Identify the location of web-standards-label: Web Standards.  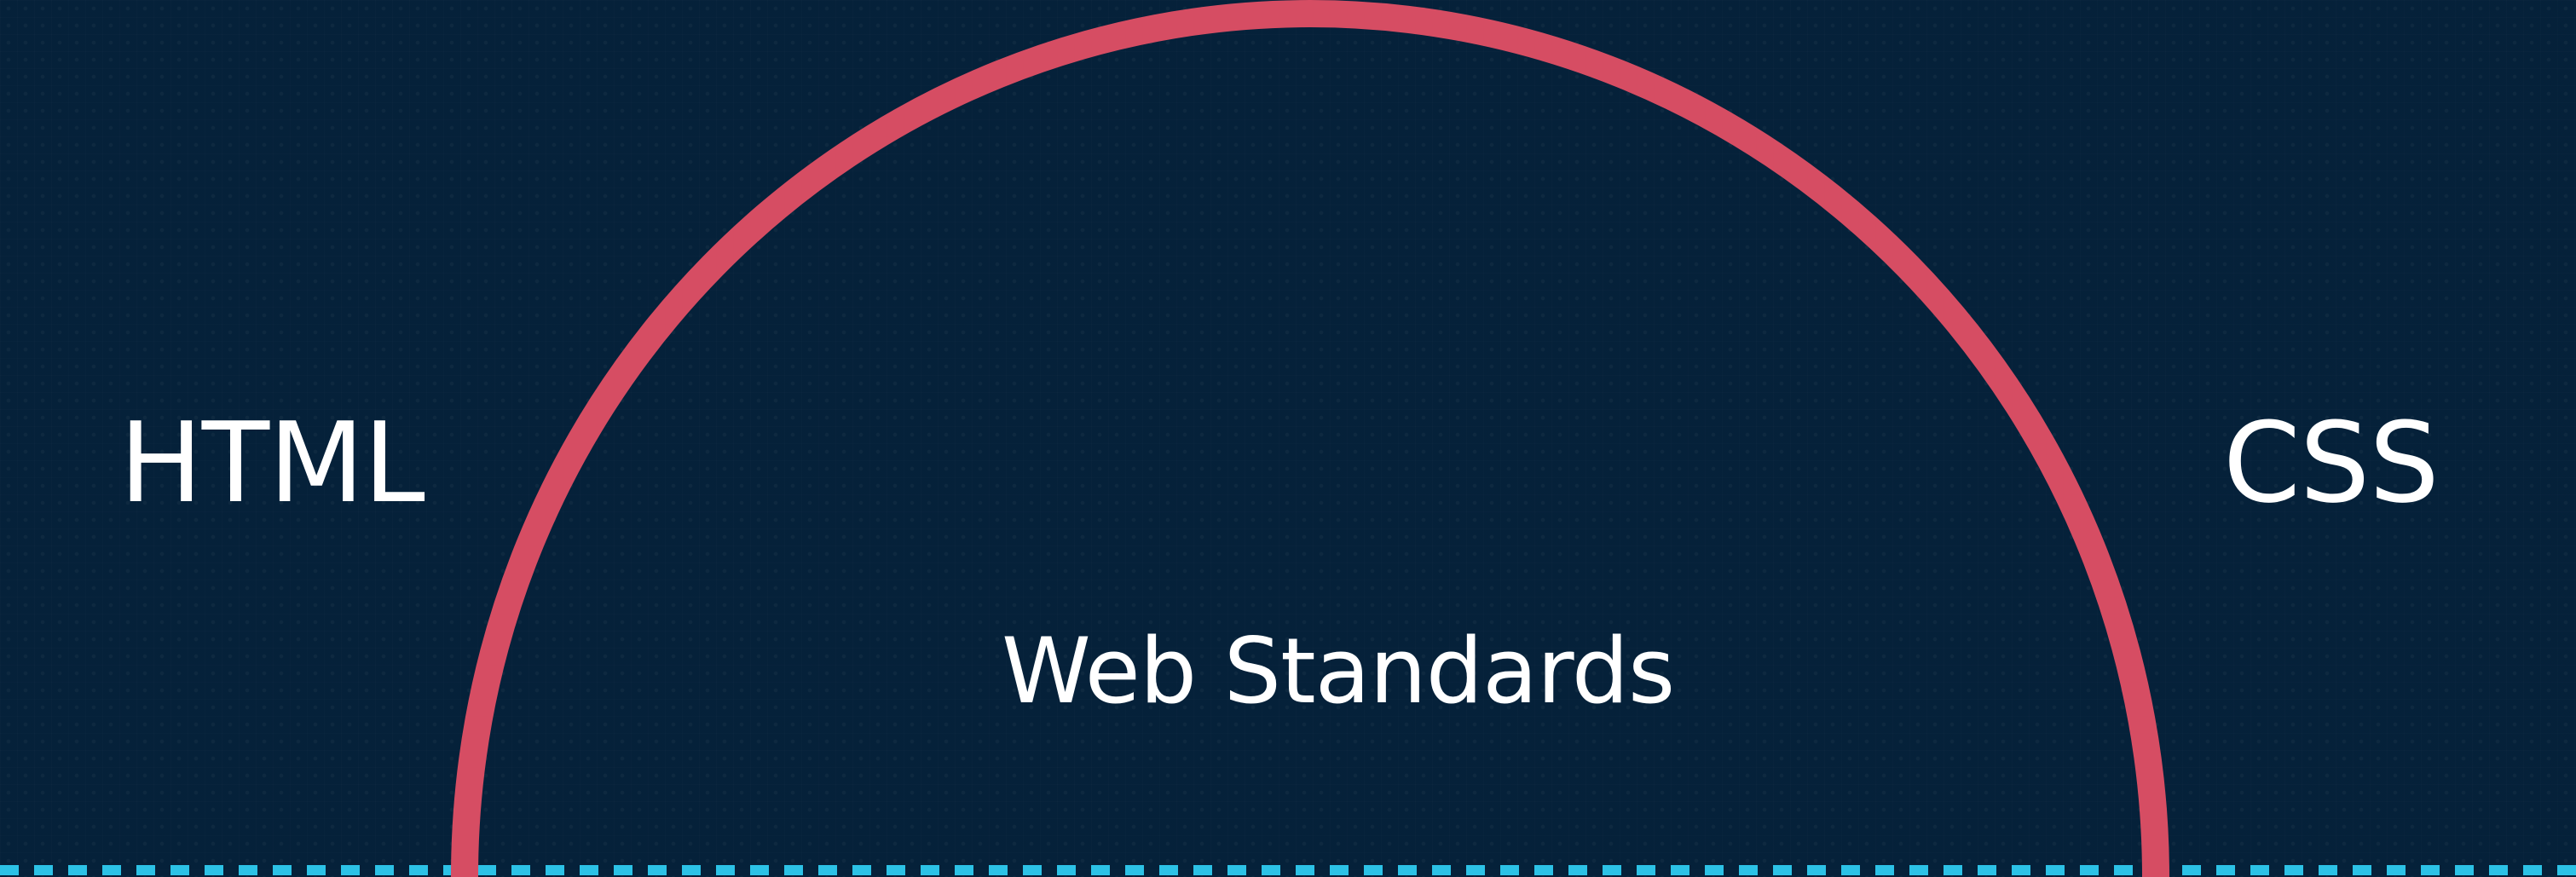
(1338, 671).